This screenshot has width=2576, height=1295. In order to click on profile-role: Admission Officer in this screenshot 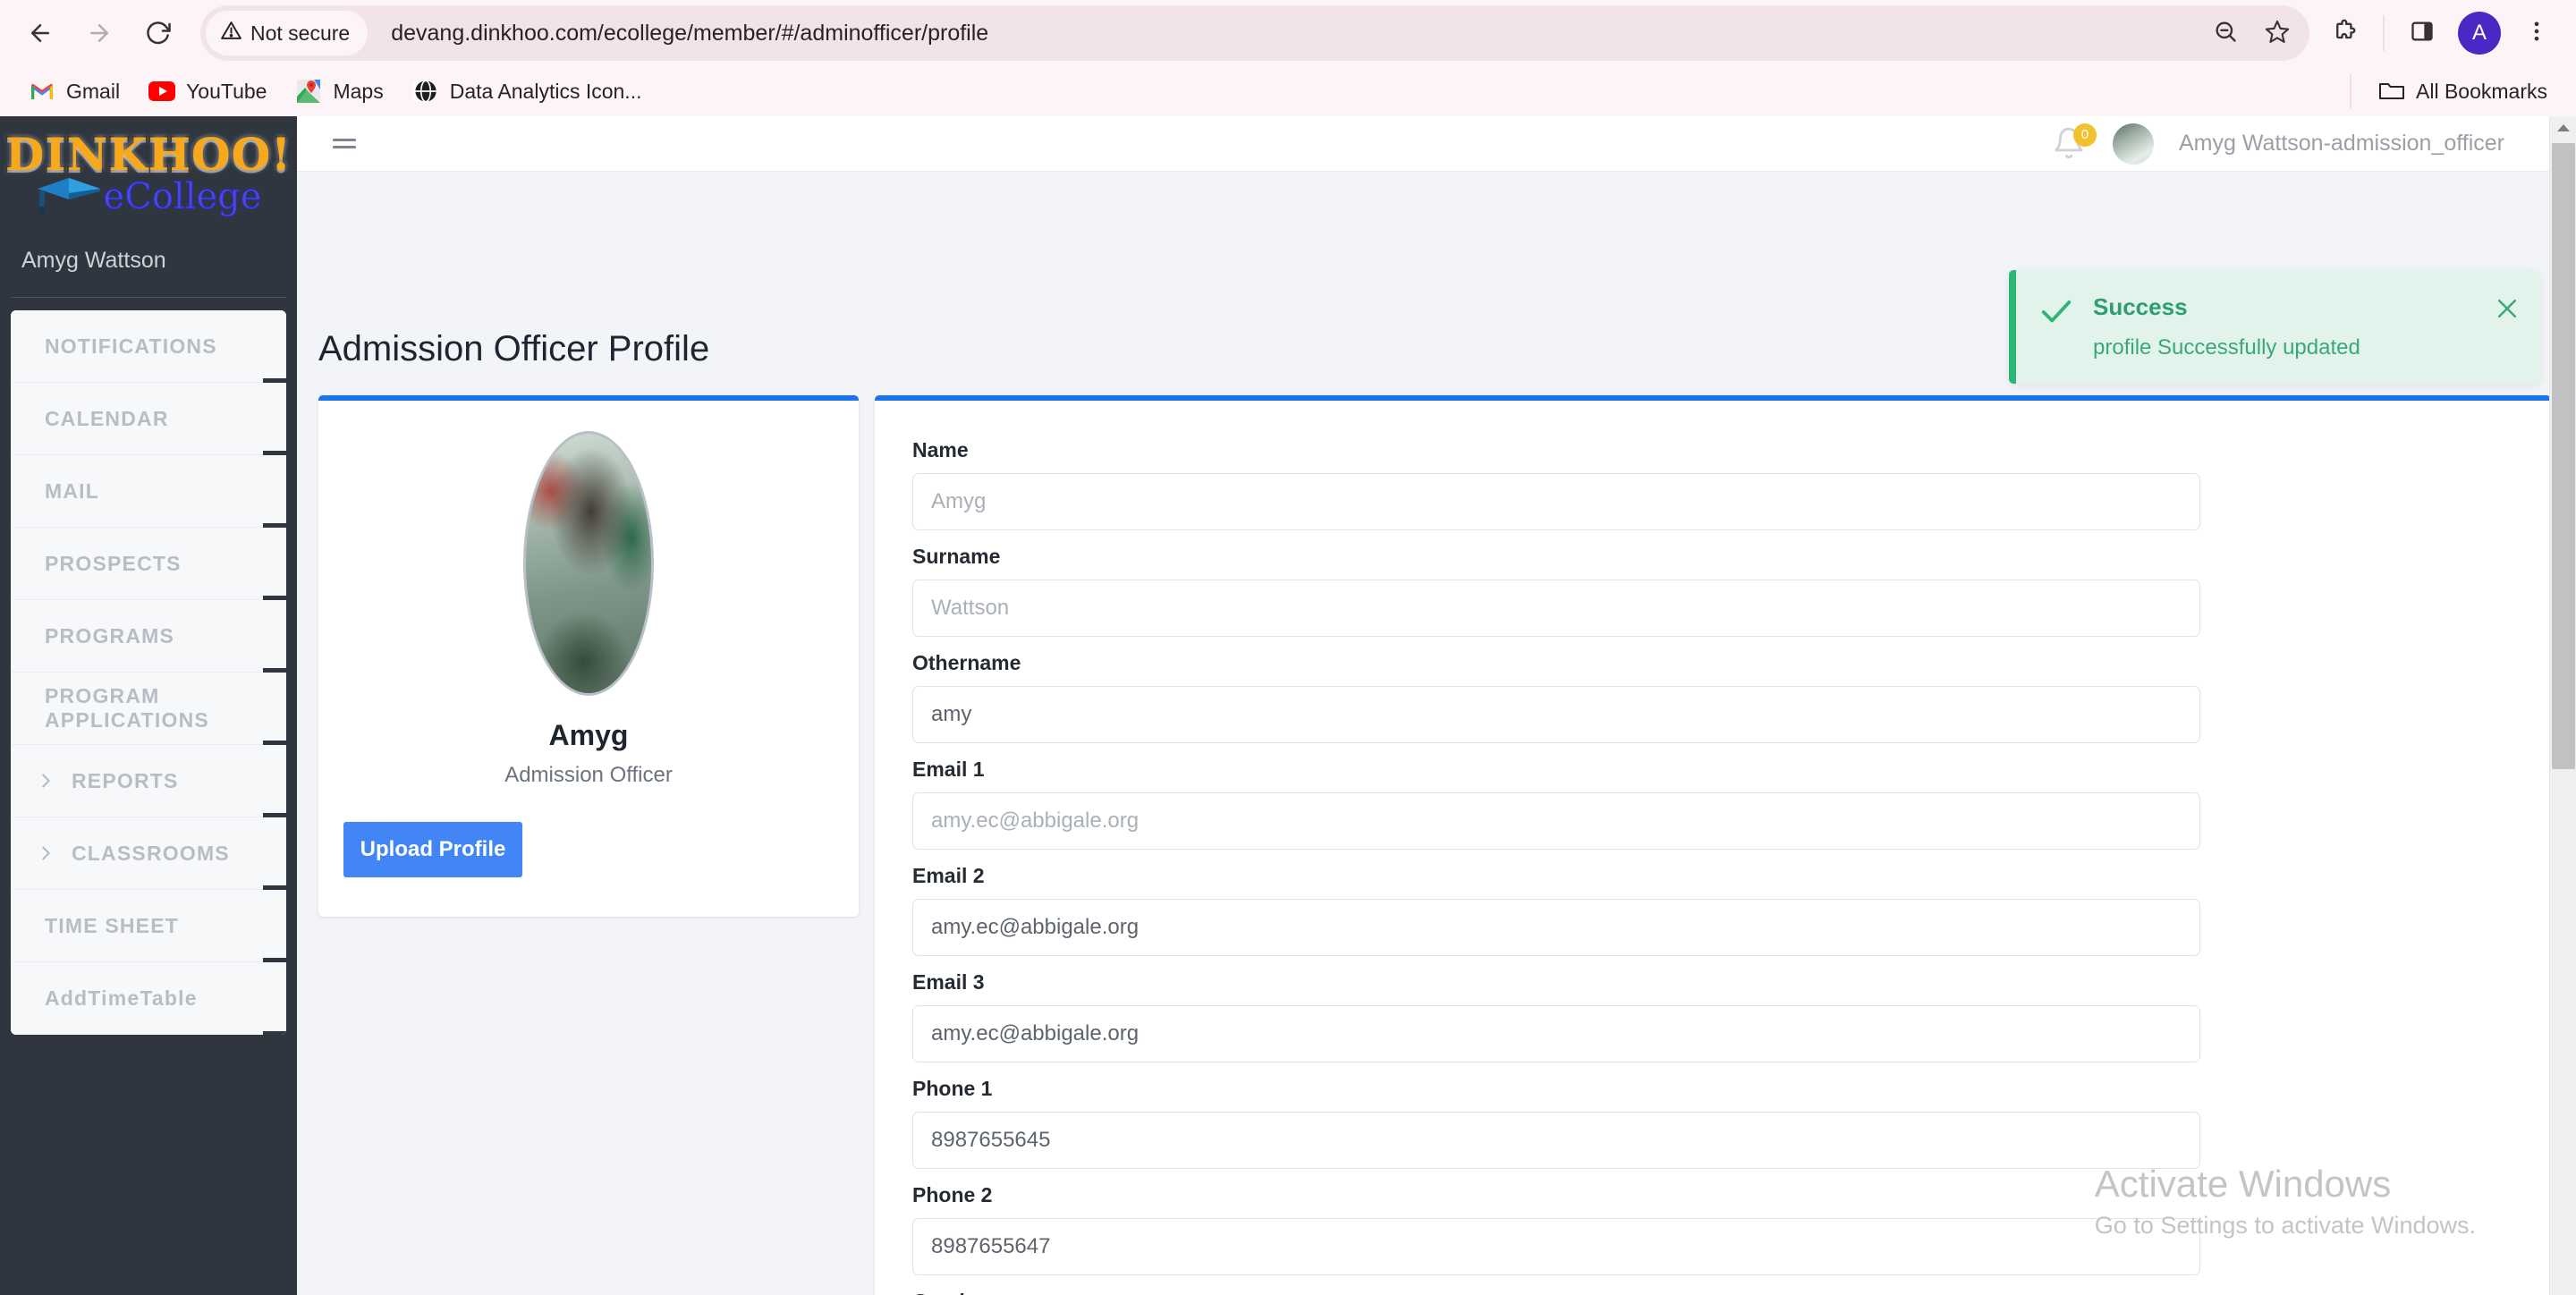, I will do `click(588, 775)`.